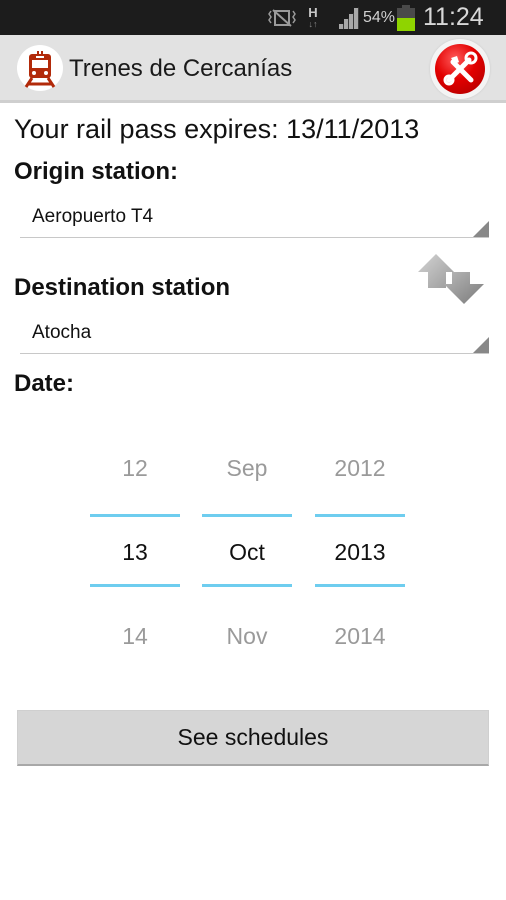 This screenshot has height=900, width=506. Describe the element at coordinates (253, 17) in the screenshot. I see `status-bar: H ↓↑ 54% 11:24` at that location.